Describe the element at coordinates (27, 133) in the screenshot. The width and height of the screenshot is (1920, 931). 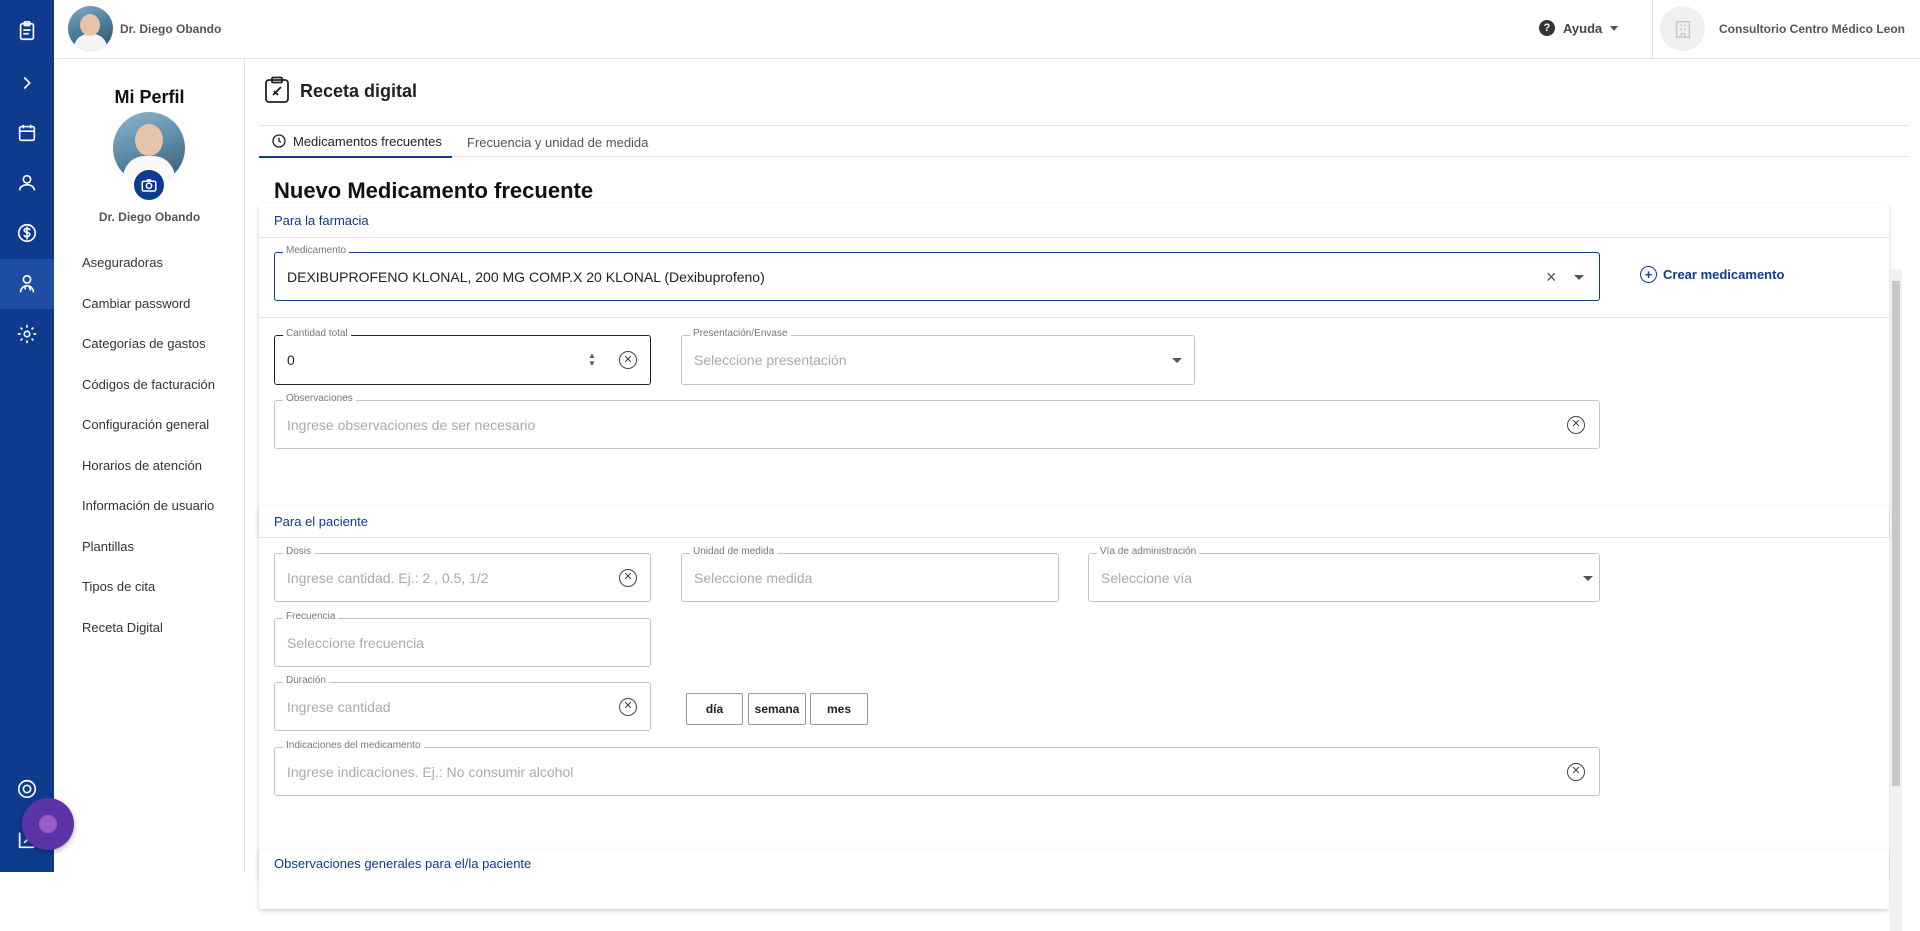
I see `calendar-icon` at that location.